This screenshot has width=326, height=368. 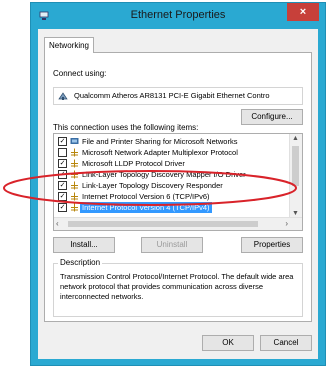 What do you see at coordinates (69, 45) in the screenshot?
I see `tab-networking: Networking` at bounding box center [69, 45].